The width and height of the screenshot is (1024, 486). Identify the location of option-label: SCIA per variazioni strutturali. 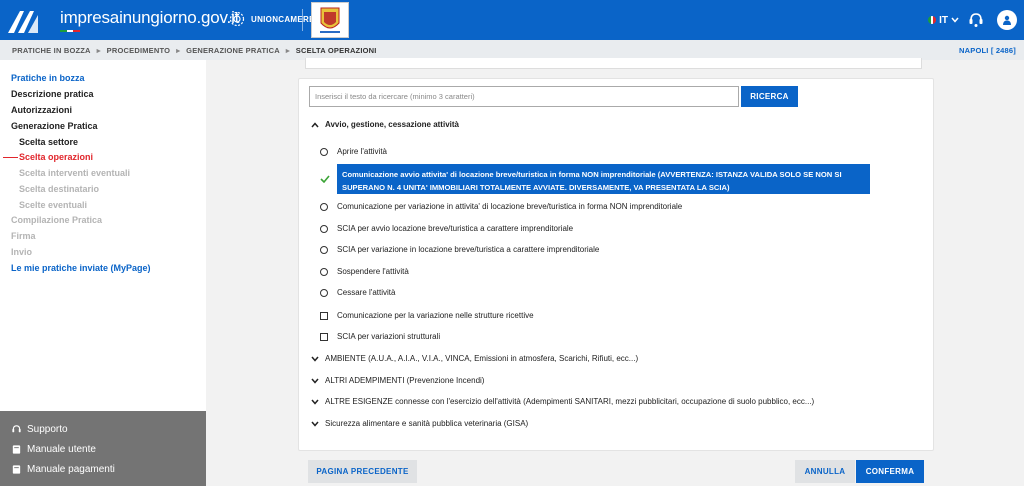
(389, 336).